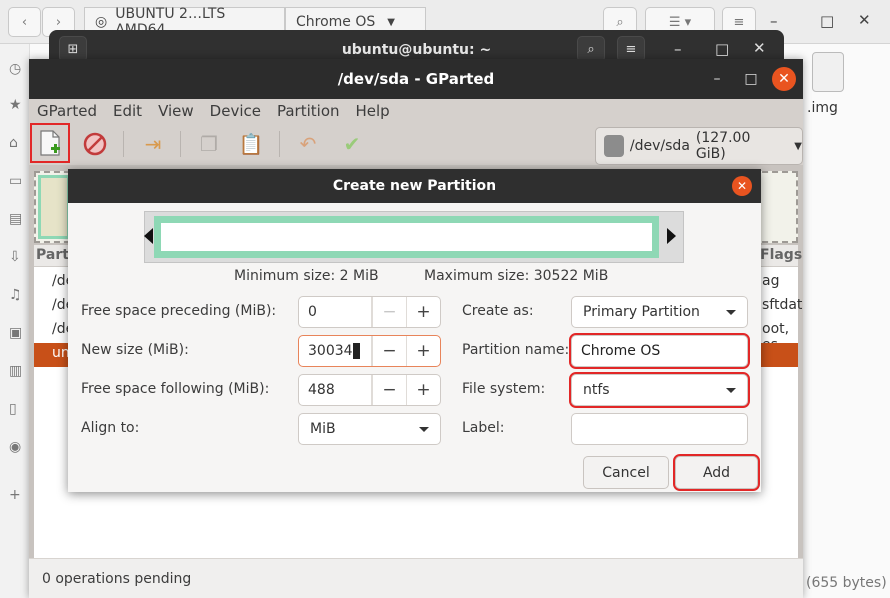 The image size is (890, 598). What do you see at coordinates (16, 105) in the screenshot?
I see `star-icon: ★` at bounding box center [16, 105].